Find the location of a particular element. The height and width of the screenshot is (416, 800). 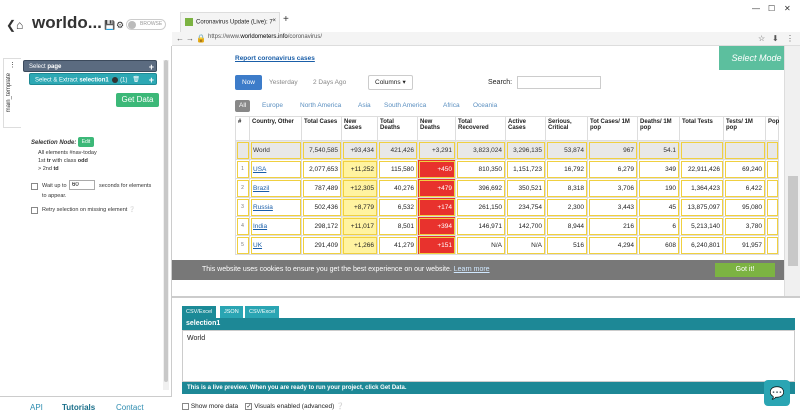

region-tab-europe: Europe is located at coordinates (272, 106).